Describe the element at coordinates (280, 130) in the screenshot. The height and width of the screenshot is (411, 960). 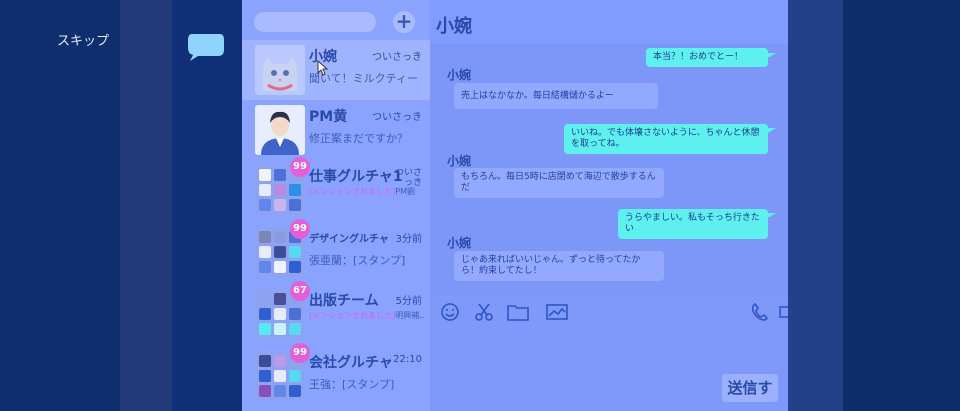
I see `person-avatar` at that location.